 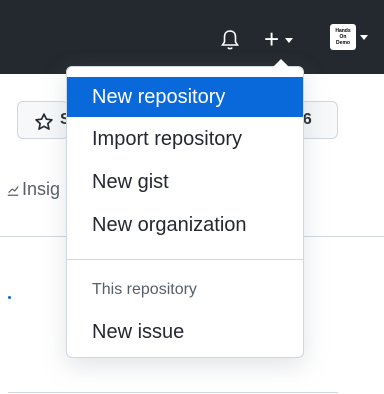 What do you see at coordinates (185, 182) in the screenshot?
I see `menu-item-new-gist: New gist` at bounding box center [185, 182].